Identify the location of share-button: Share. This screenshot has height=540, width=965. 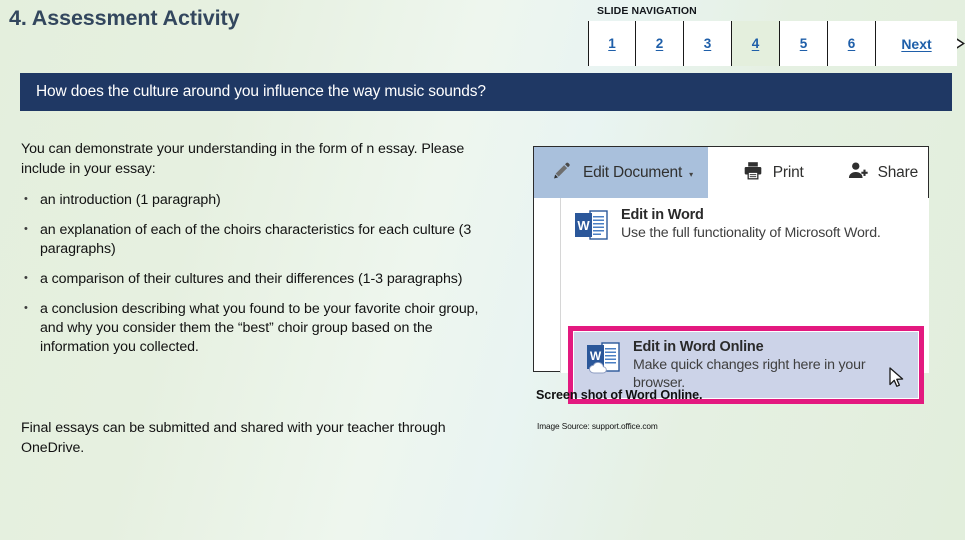
(882, 172).